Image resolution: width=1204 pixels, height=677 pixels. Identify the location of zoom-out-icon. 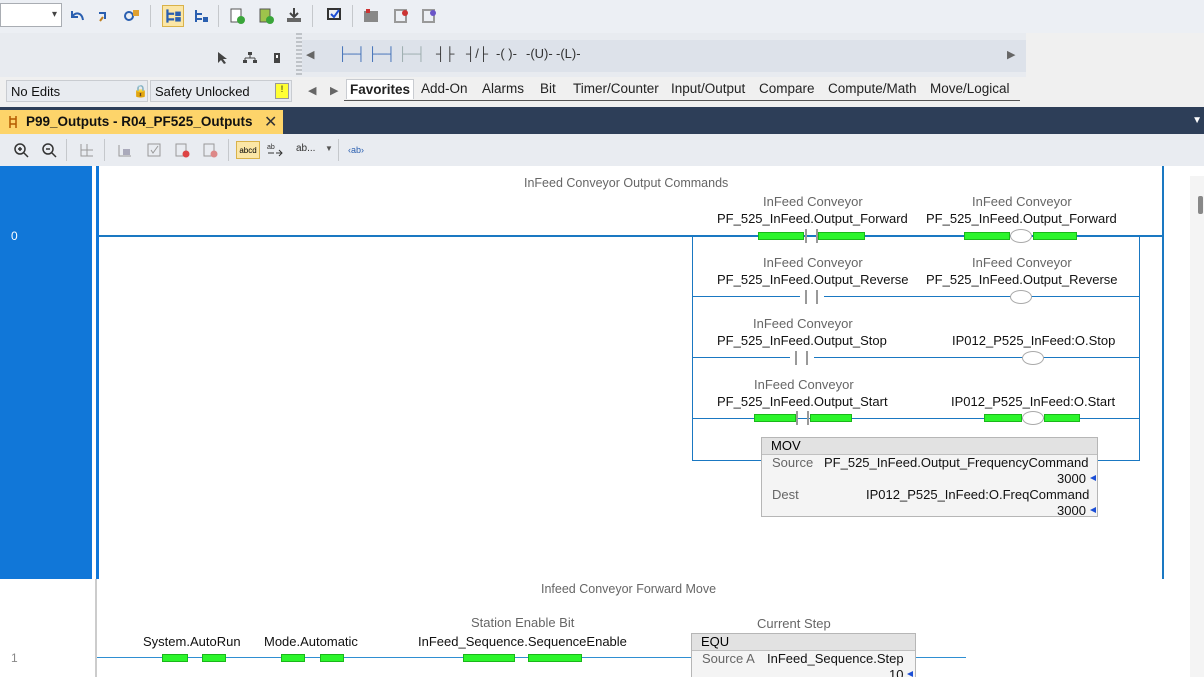
(49, 150).